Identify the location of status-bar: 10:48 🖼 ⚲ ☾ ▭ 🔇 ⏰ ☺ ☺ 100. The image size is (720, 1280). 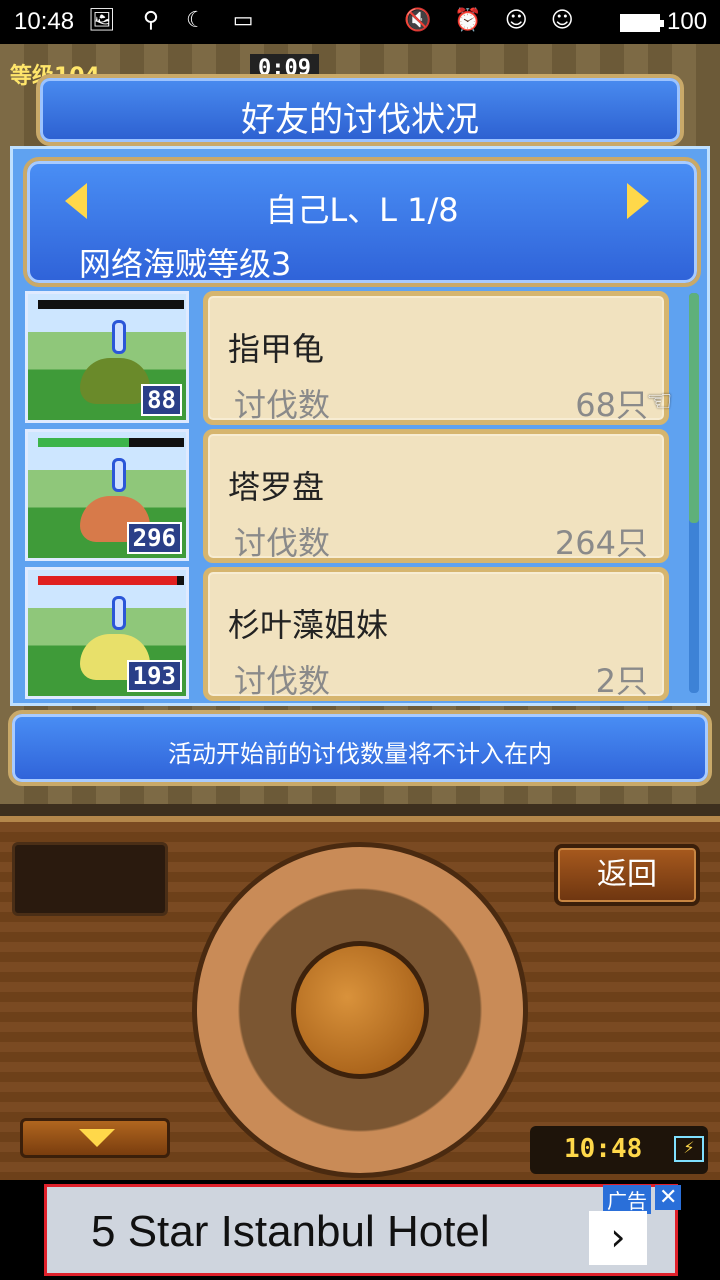
(360, 22).